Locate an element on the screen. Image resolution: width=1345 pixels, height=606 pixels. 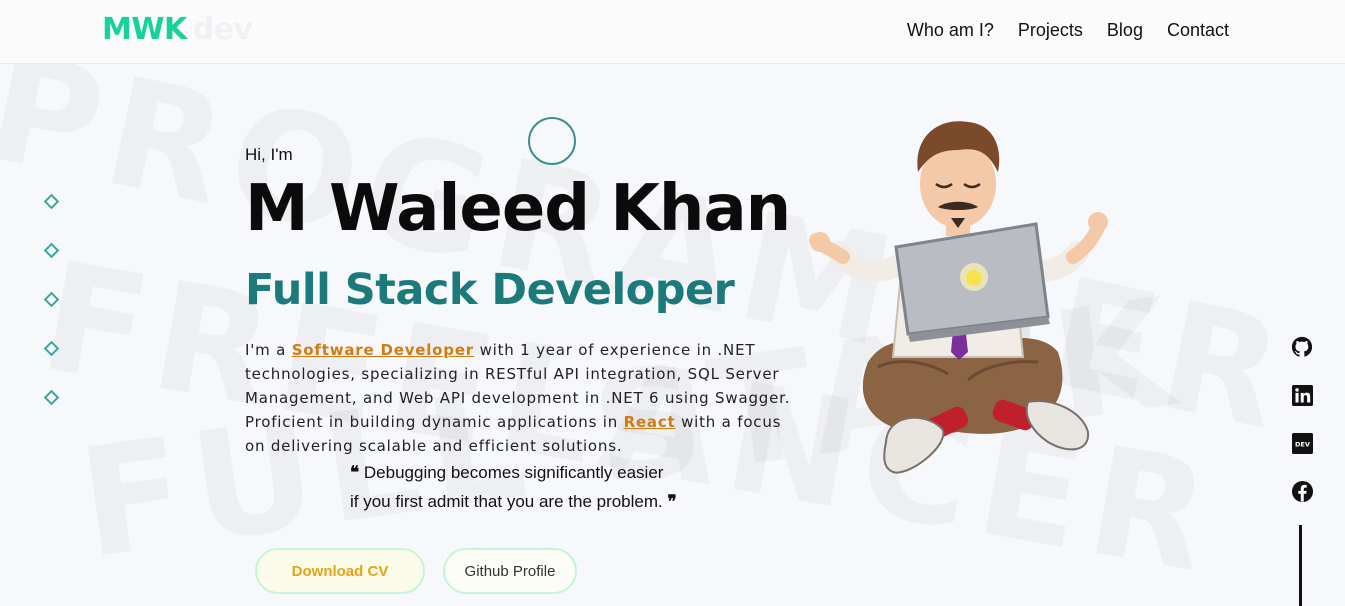
nav-blog: Blog is located at coordinates (1125, 30).